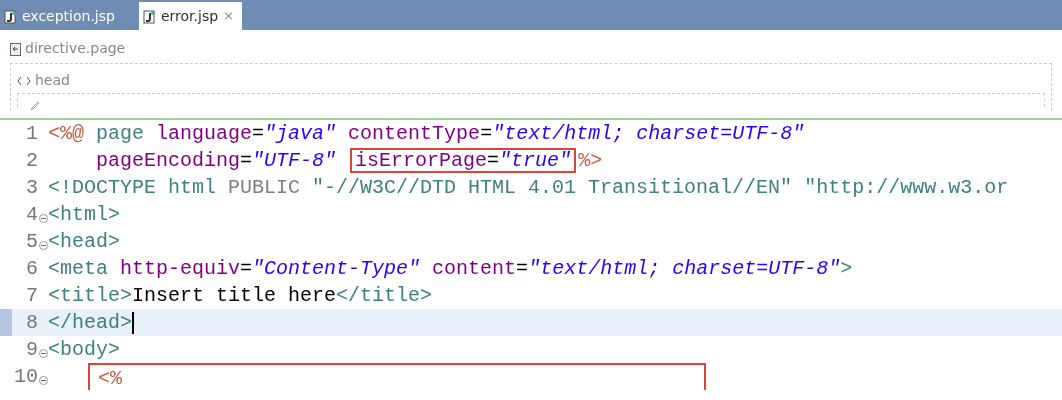 The height and width of the screenshot is (400, 1062). I want to click on pencil-icon, so click(35, 106).